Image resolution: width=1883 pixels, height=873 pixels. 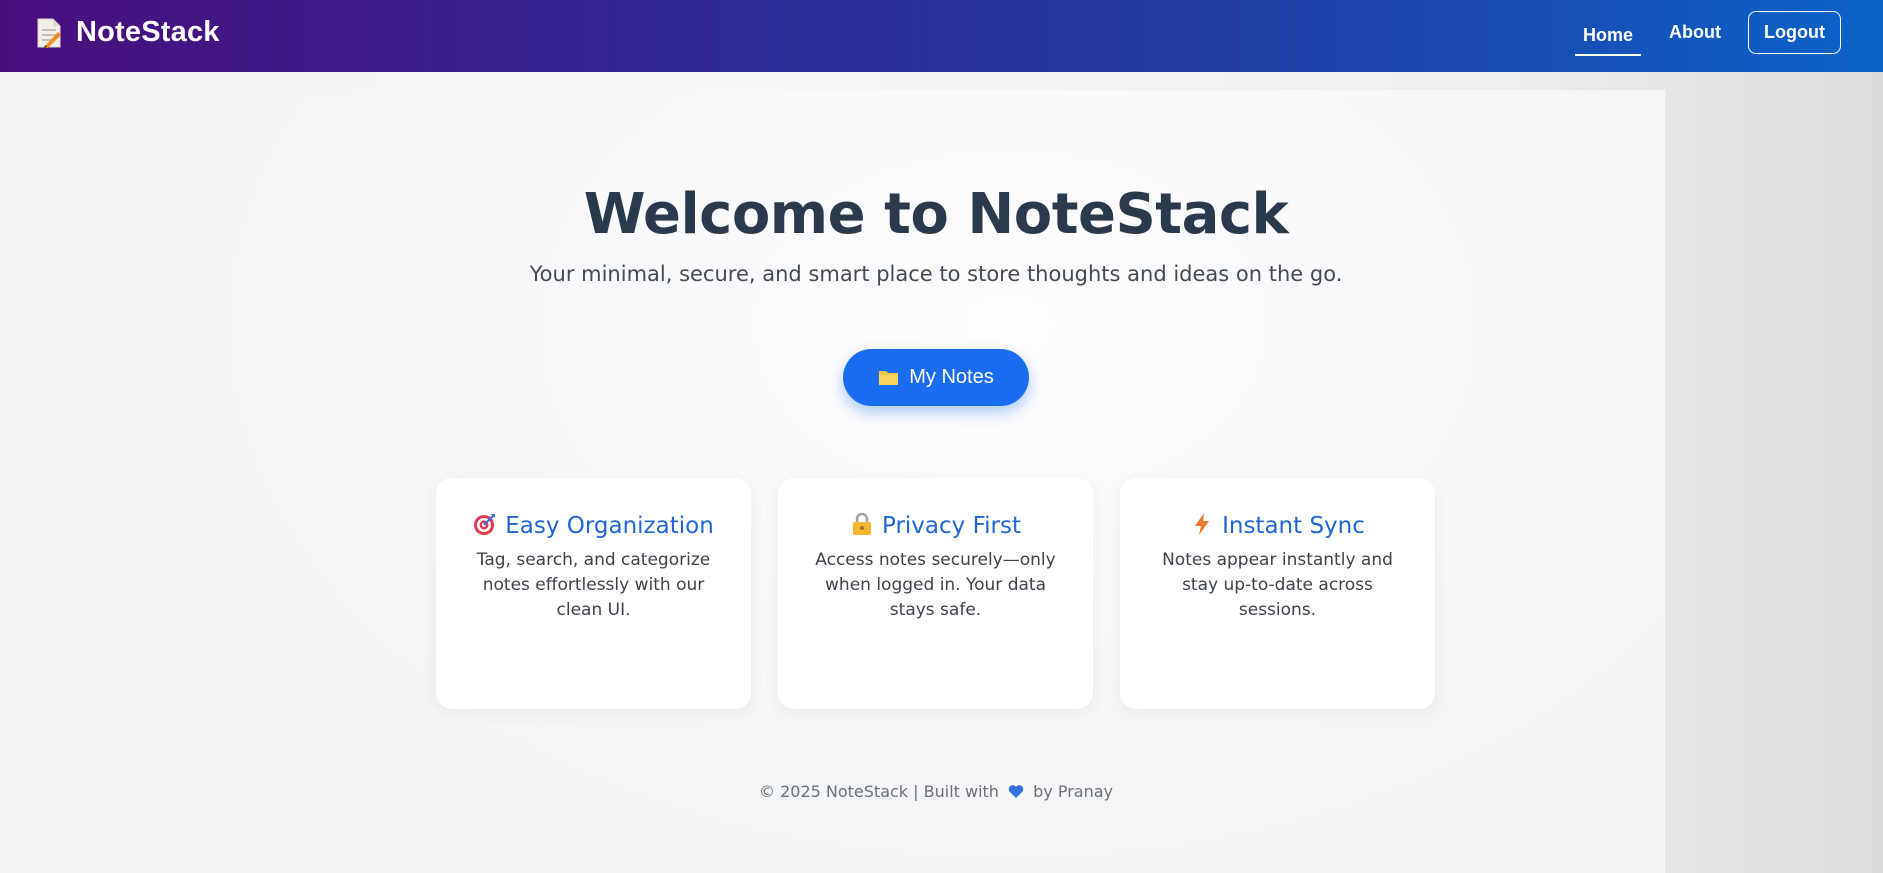 I want to click on logout-button: Logout, so click(x=1794, y=32).